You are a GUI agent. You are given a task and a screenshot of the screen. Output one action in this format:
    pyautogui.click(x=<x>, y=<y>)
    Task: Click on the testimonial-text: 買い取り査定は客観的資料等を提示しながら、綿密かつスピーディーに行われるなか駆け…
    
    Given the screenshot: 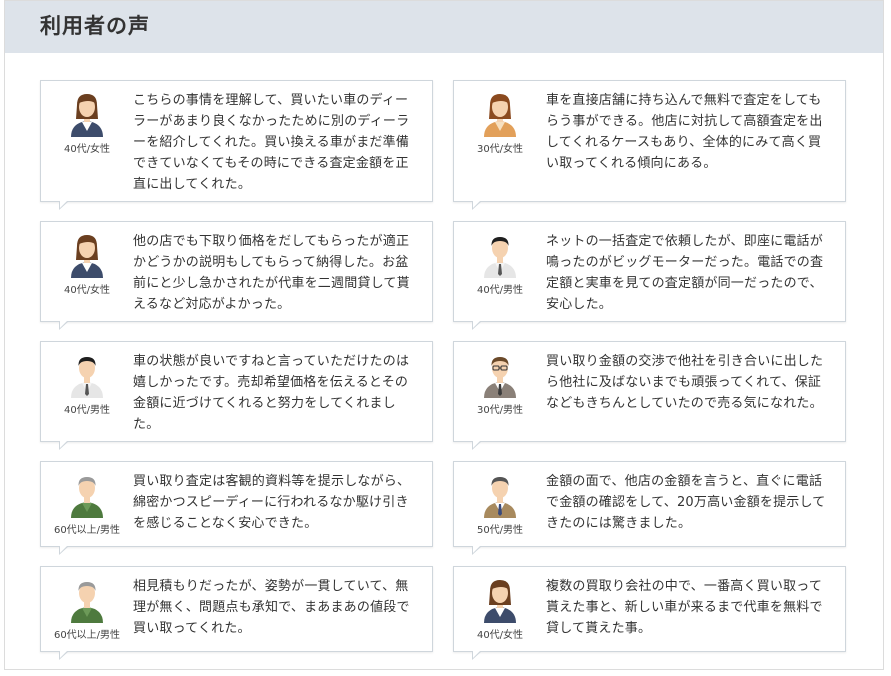 What is the action you would take?
    pyautogui.click(x=272, y=502)
    